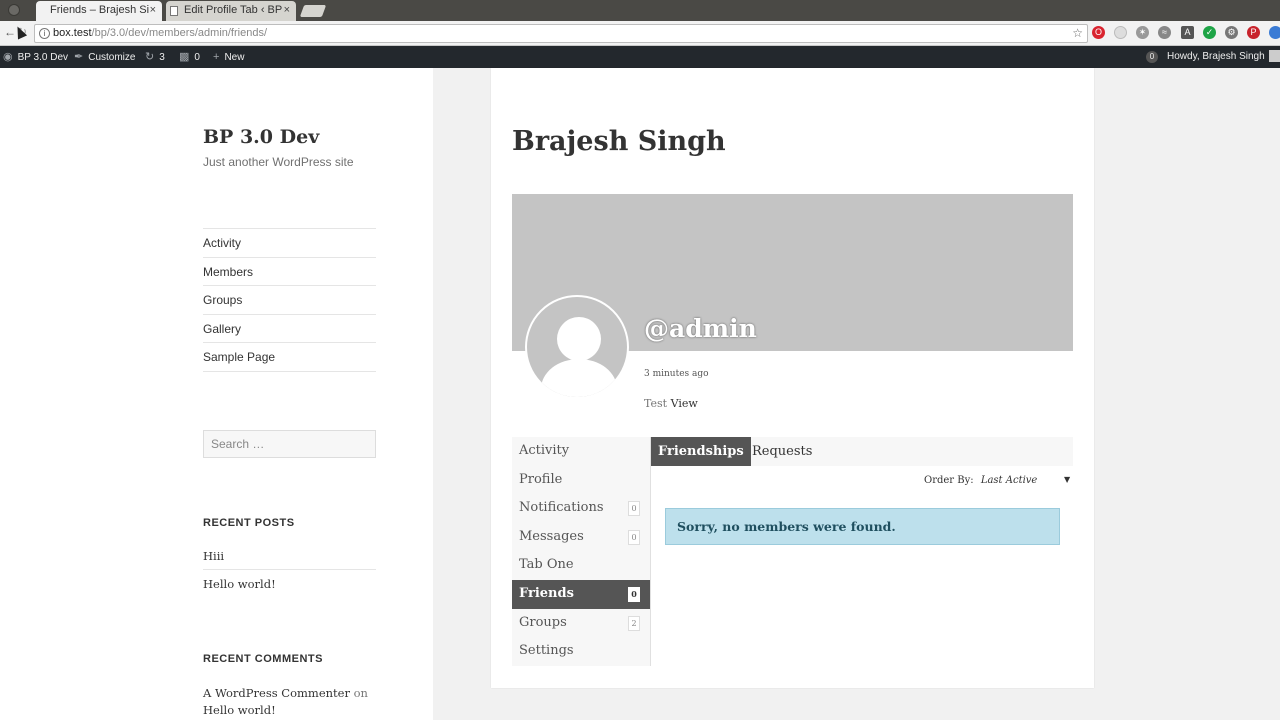 The height and width of the screenshot is (720, 1280). What do you see at coordinates (543, 622) in the screenshot?
I see `nav-label: Groups` at bounding box center [543, 622].